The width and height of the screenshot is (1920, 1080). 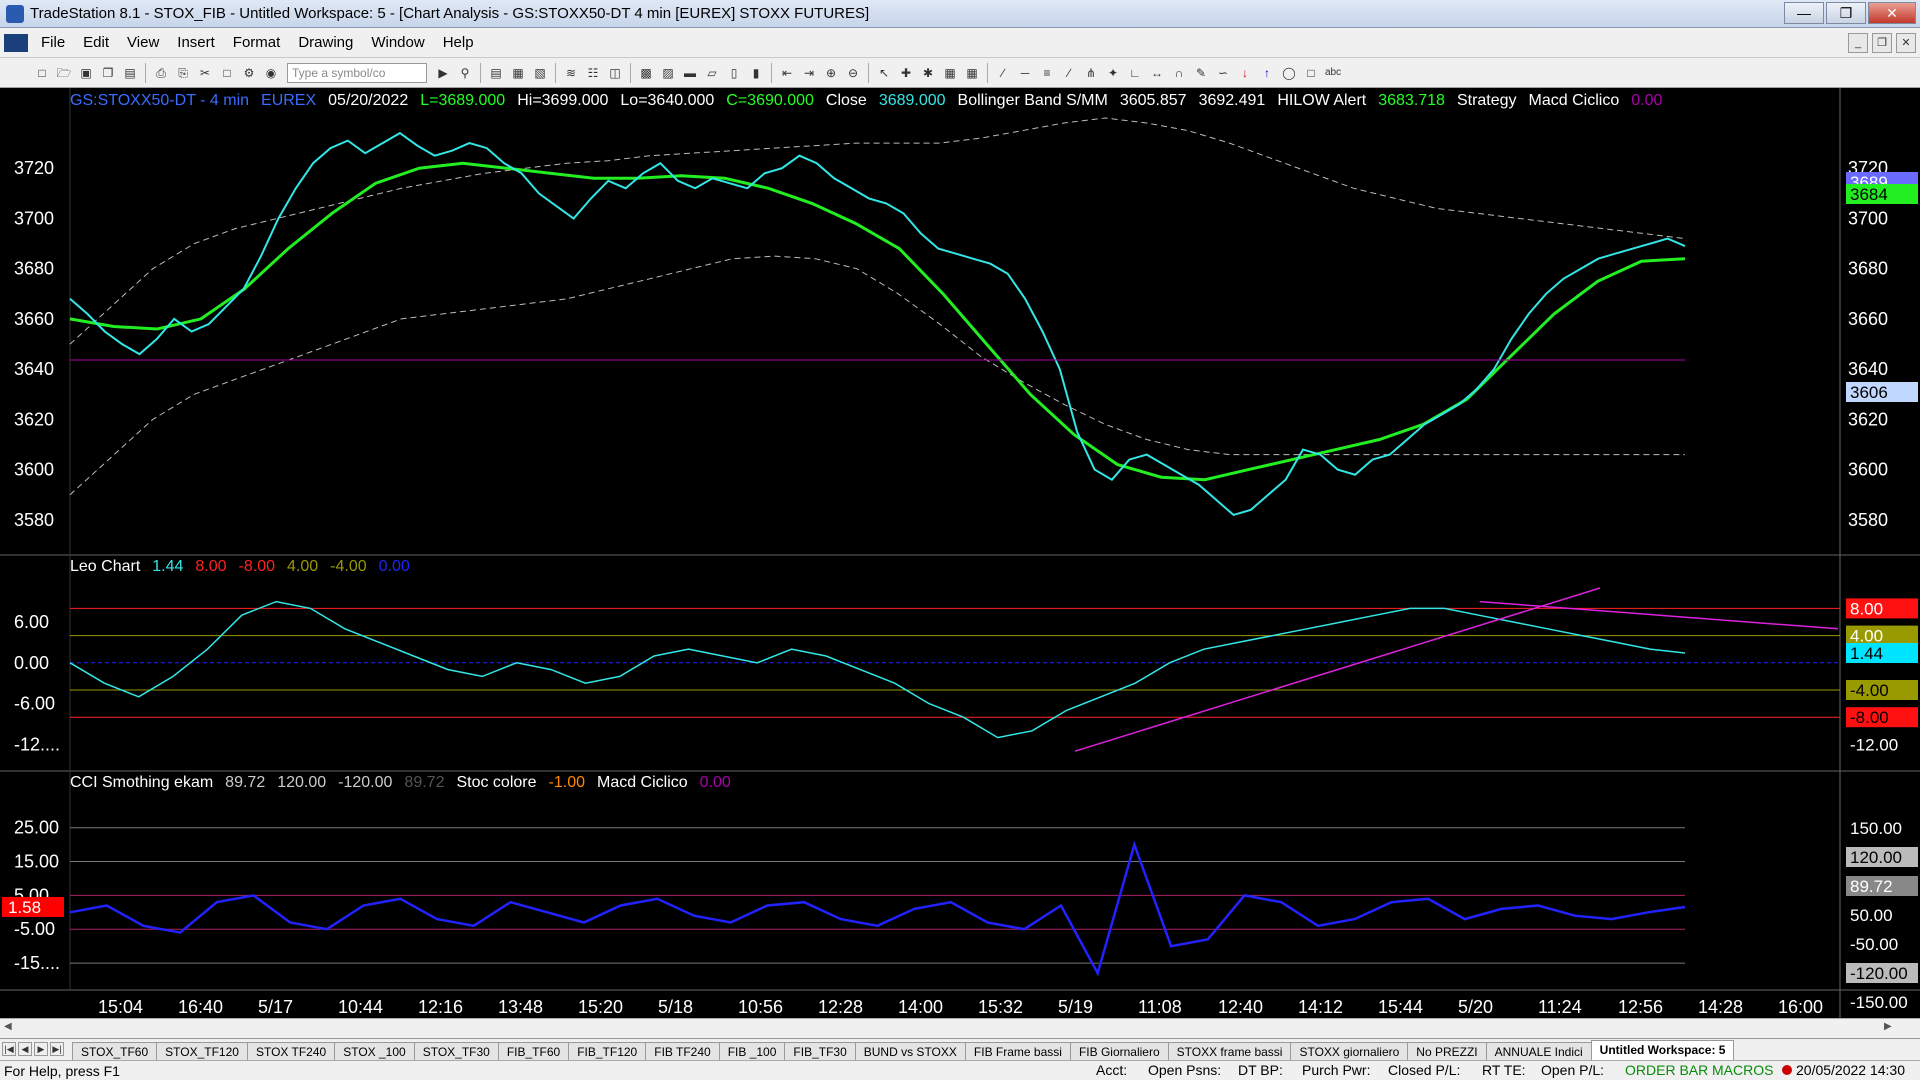 What do you see at coordinates (540, 73) in the screenshot?
I see `matrix-icon: ▧` at bounding box center [540, 73].